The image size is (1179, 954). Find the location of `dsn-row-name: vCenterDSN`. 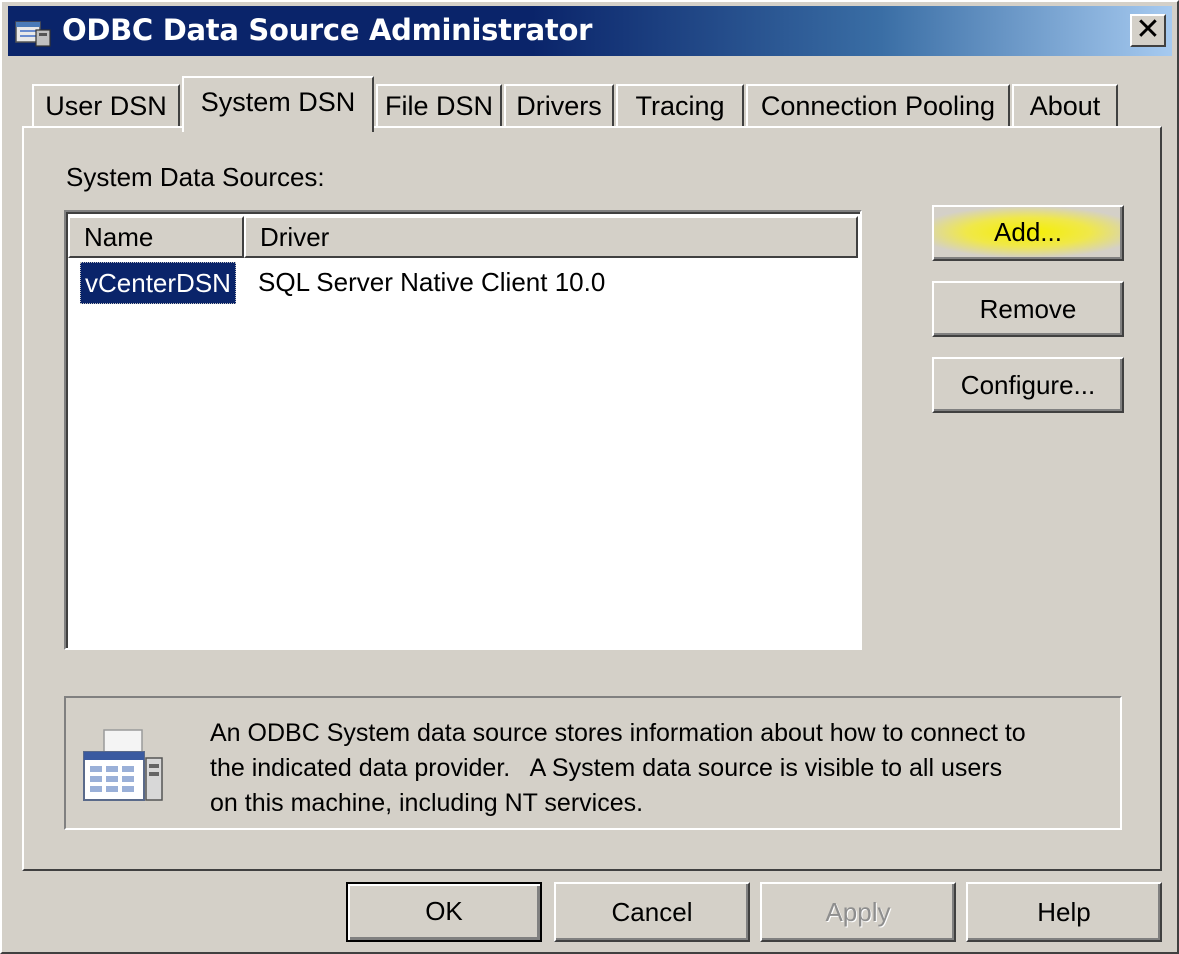

dsn-row-name: vCenterDSN is located at coordinates (158, 283).